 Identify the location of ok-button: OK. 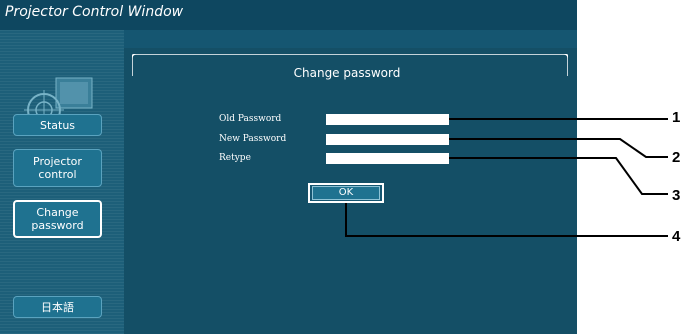
(346, 193).